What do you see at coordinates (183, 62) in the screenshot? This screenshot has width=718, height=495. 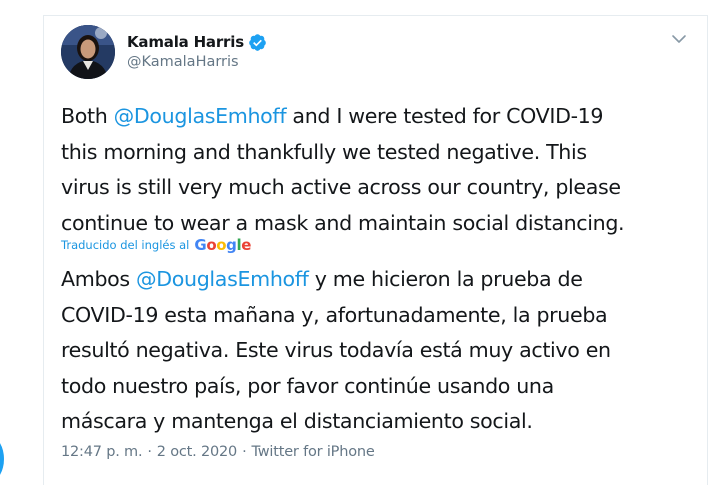 I see `author-handle: @KamalaHarris` at bounding box center [183, 62].